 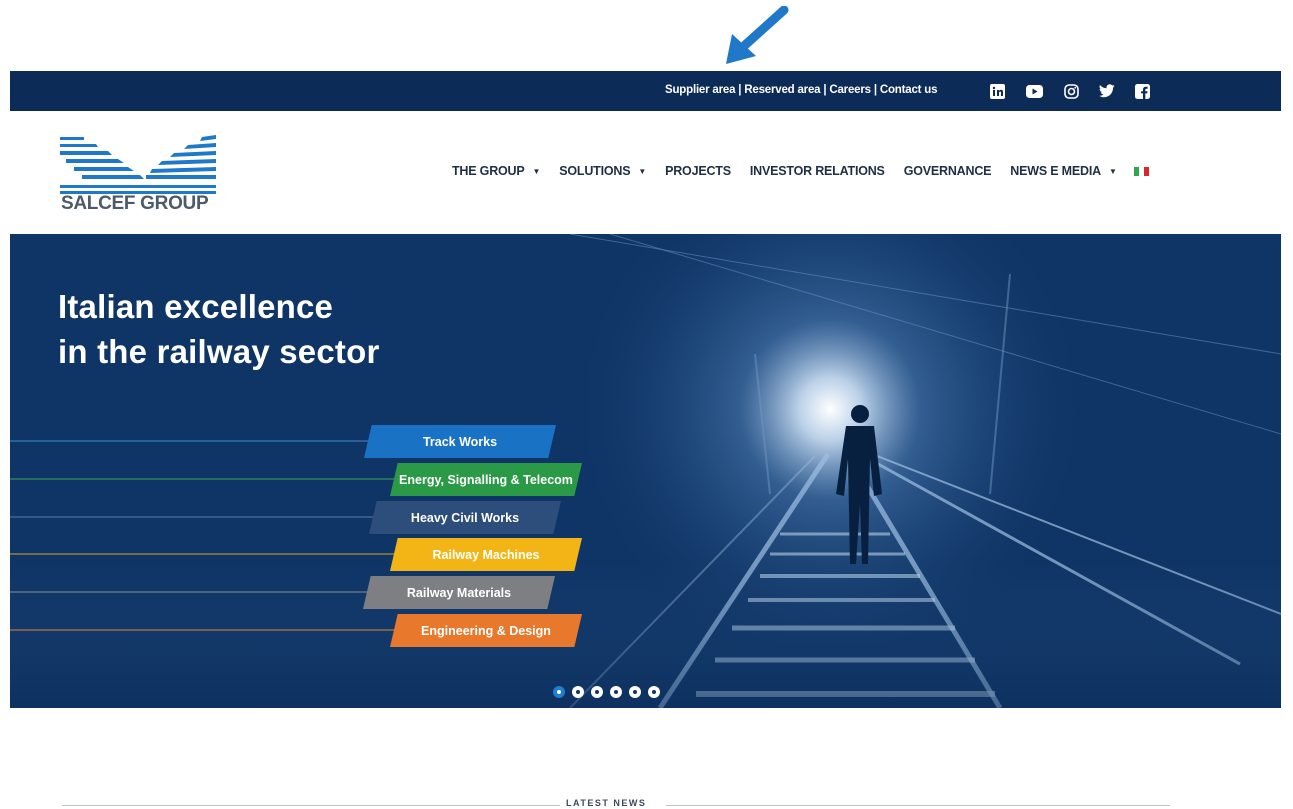 I want to click on nav-label: THE GROUP, so click(x=488, y=171).